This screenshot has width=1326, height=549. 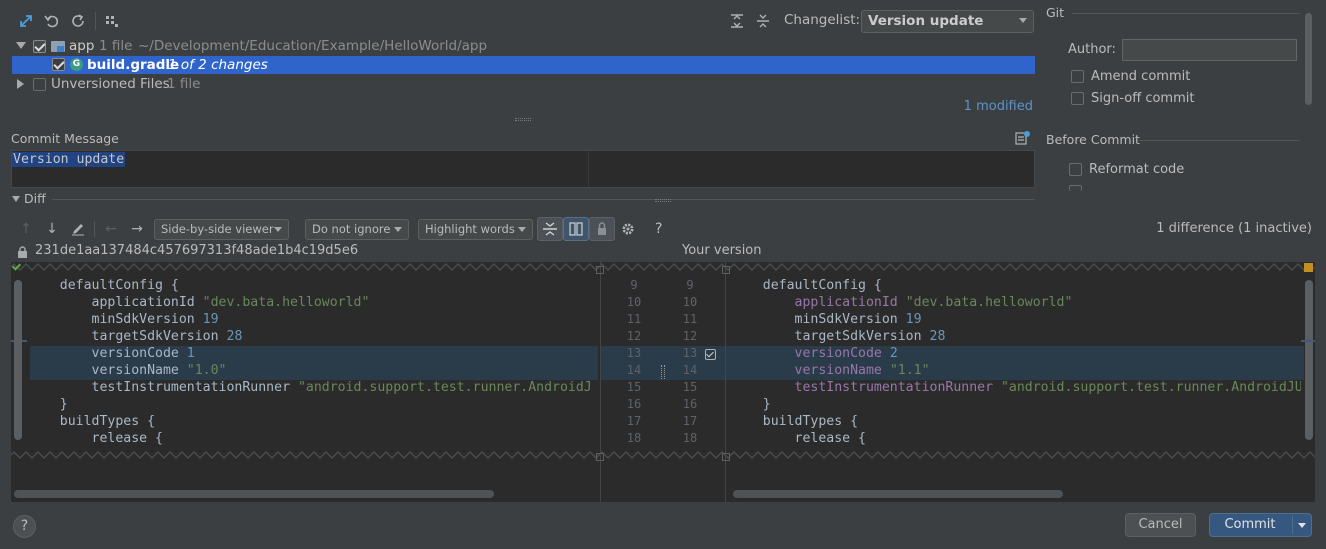 I want to click on gutter-left-line-number: 13, so click(x=634, y=353).